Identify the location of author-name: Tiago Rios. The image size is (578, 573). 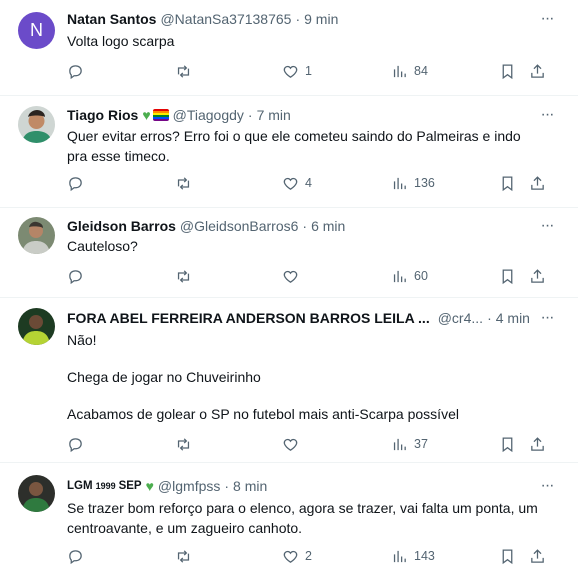
(102, 115).